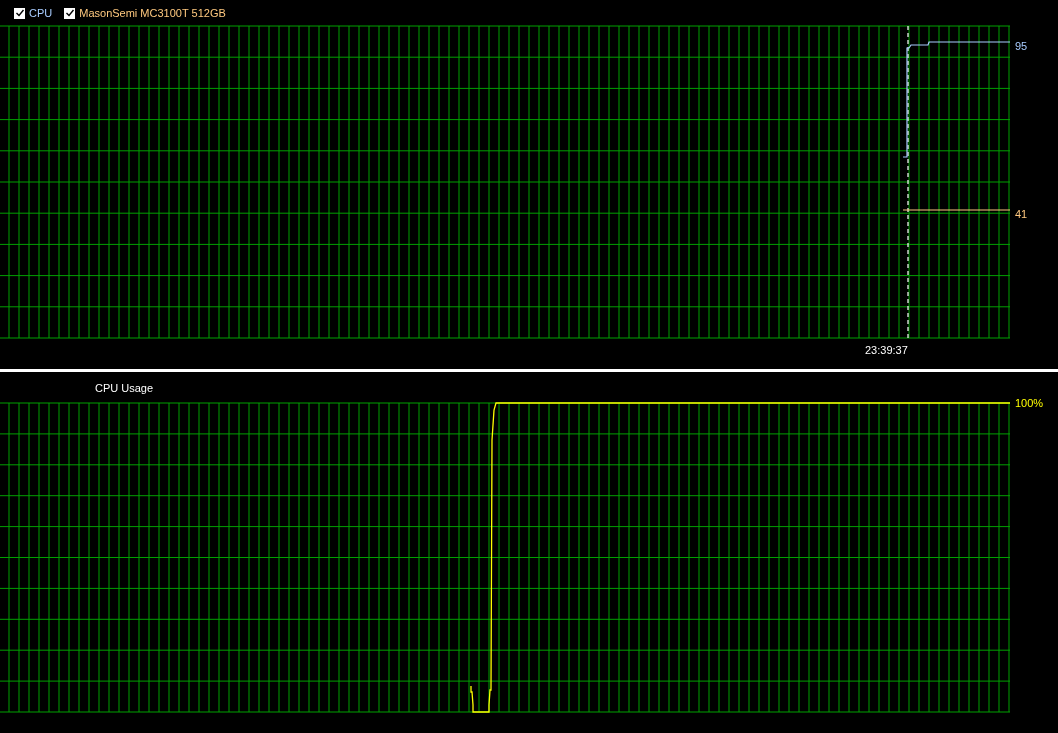 The width and height of the screenshot is (1058, 733). Describe the element at coordinates (1021, 46) in the screenshot. I see `value-label: 95` at that location.